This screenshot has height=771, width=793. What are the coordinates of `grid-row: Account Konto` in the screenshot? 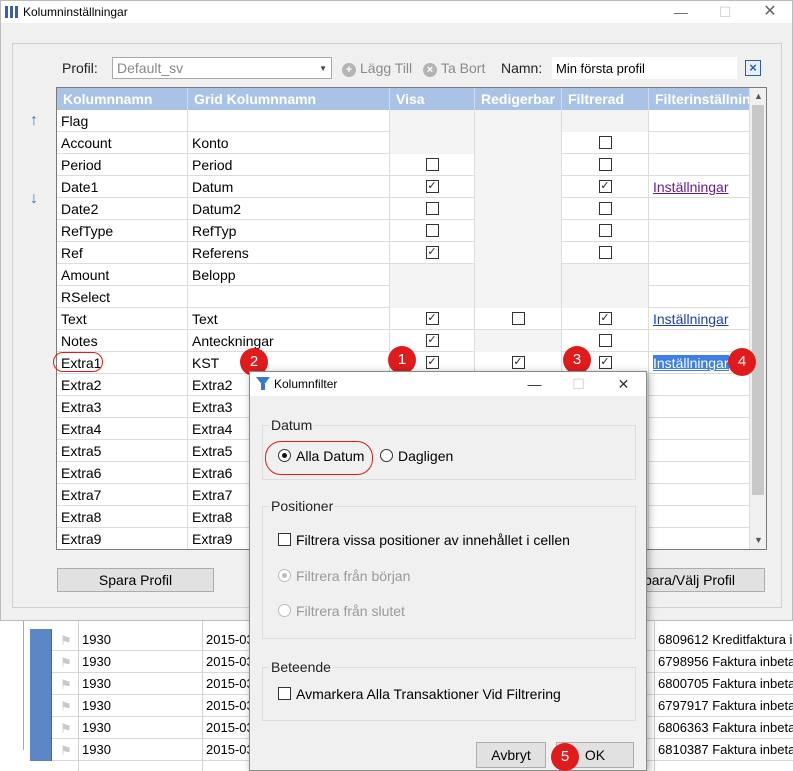 It's located at (408, 143).